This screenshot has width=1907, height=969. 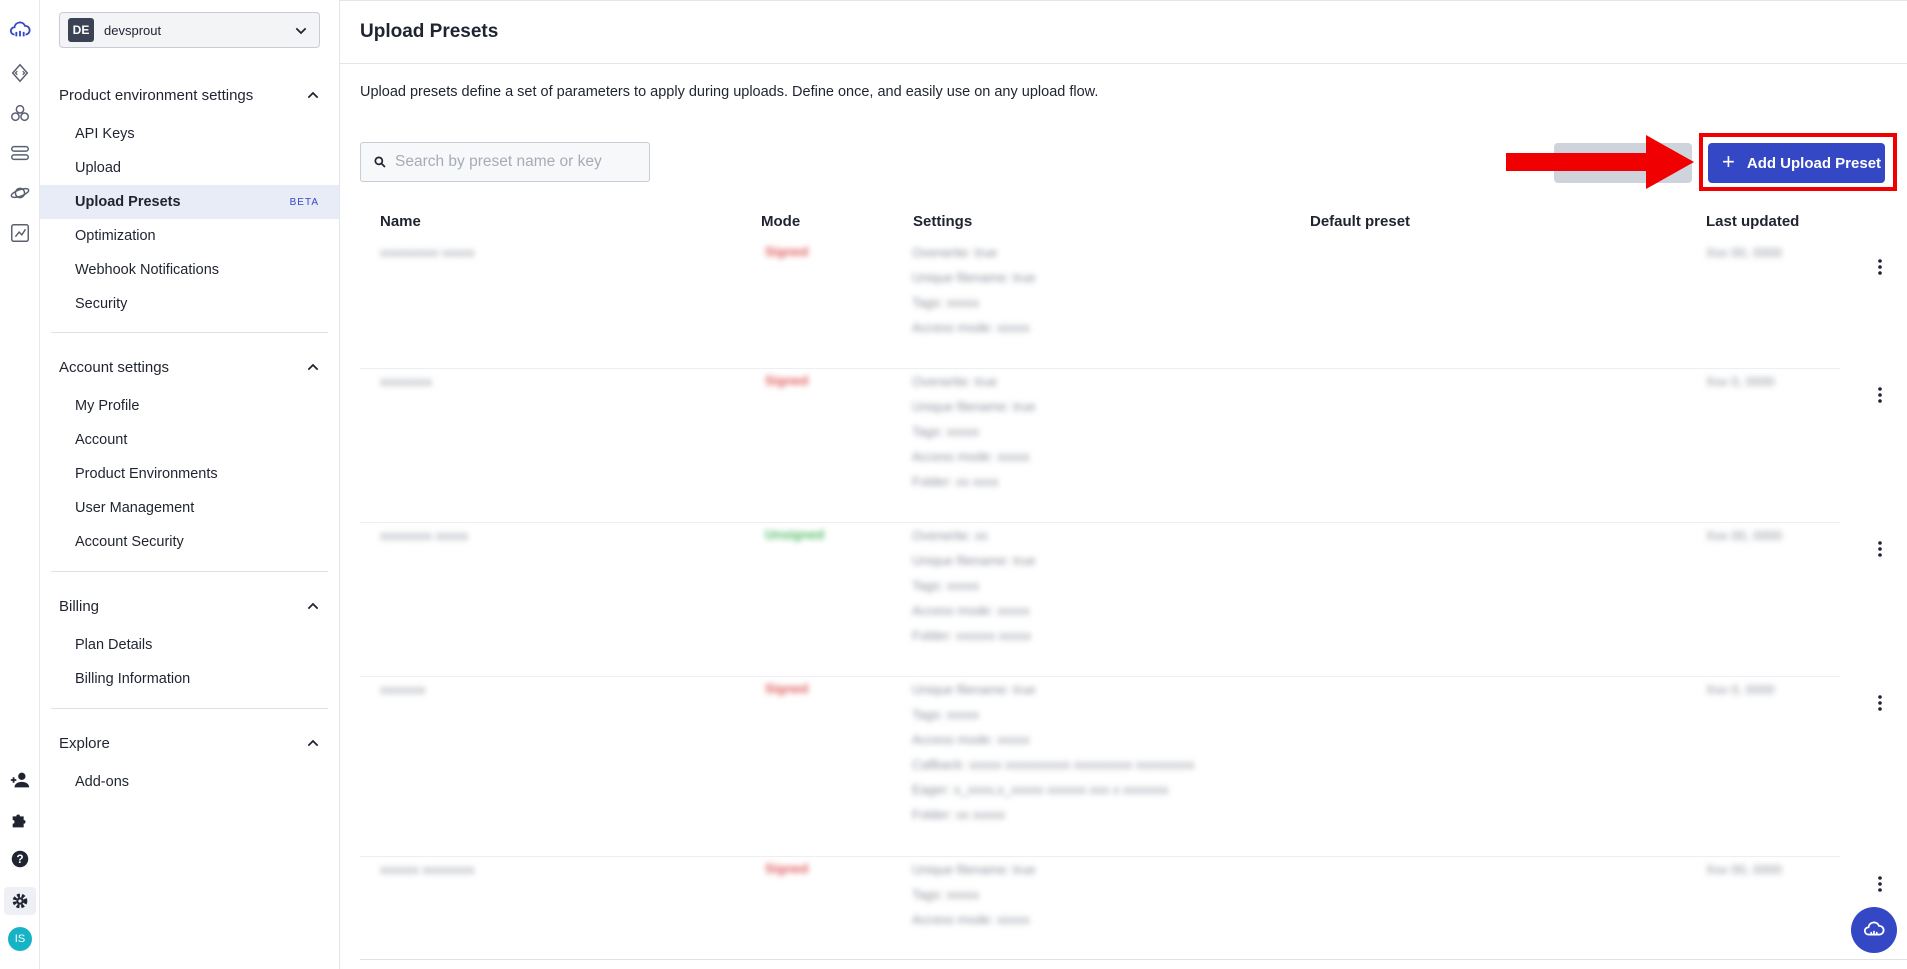 What do you see at coordinates (20, 30) in the screenshot?
I see `cloudinary-logo-icon` at bounding box center [20, 30].